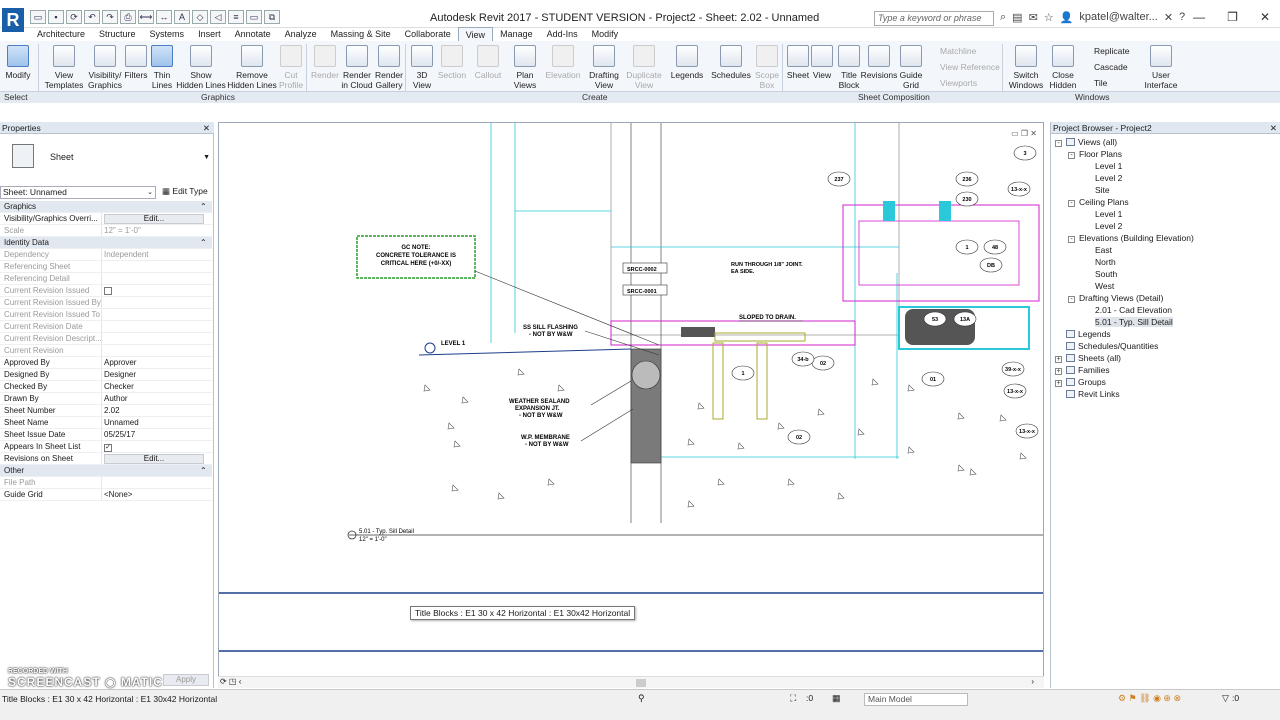  Describe the element at coordinates (254, 17) in the screenshot. I see `close-hidden-icon: ▭` at that location.